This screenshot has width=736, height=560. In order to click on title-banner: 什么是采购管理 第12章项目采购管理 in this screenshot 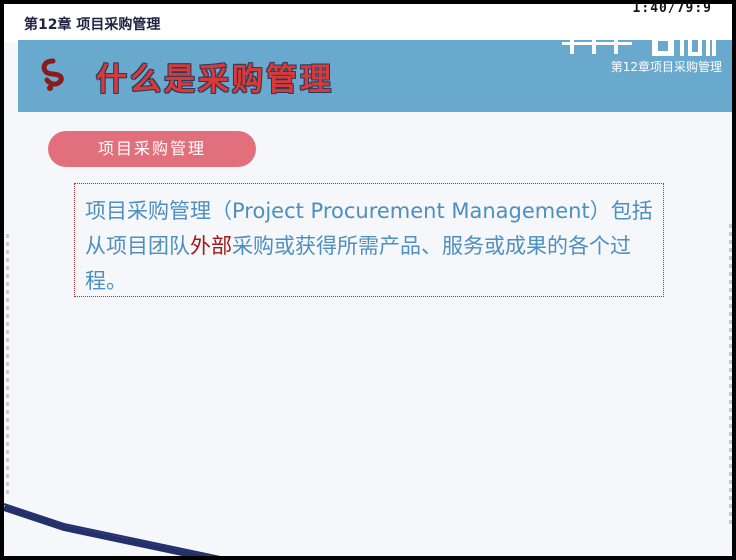, I will do `click(375, 74)`.